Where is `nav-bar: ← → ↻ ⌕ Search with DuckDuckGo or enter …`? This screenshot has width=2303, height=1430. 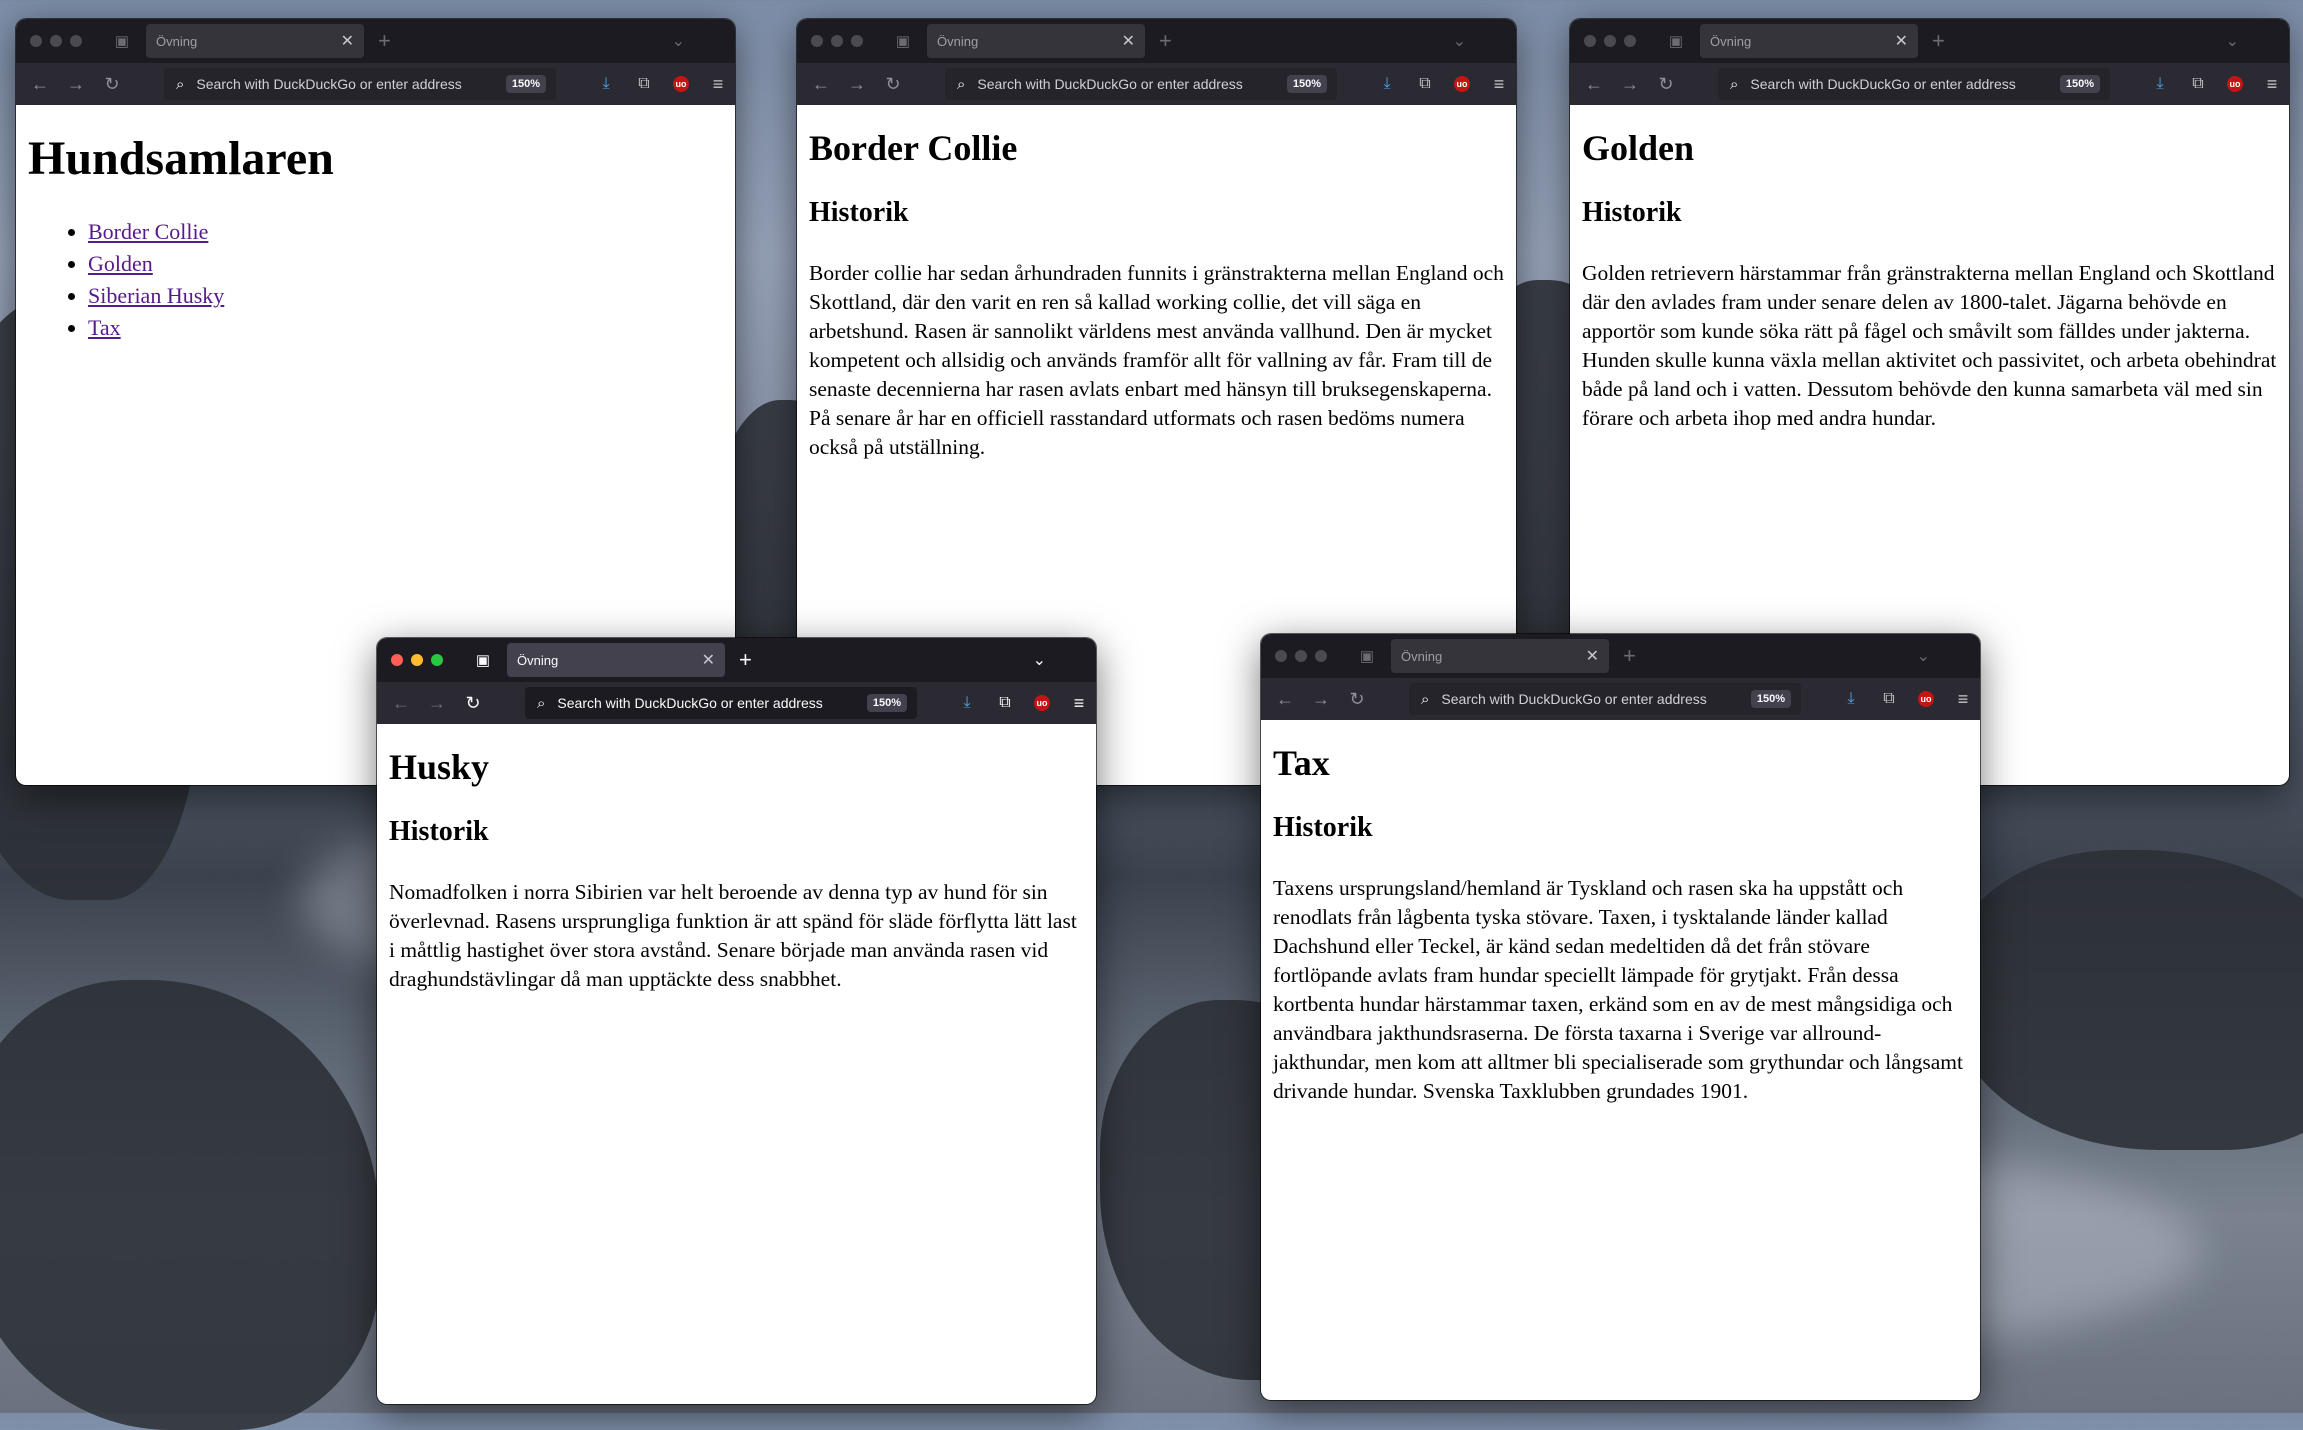 nav-bar: ← → ↻ ⌕ Search with DuckDuckGo or enter … is located at coordinates (736, 703).